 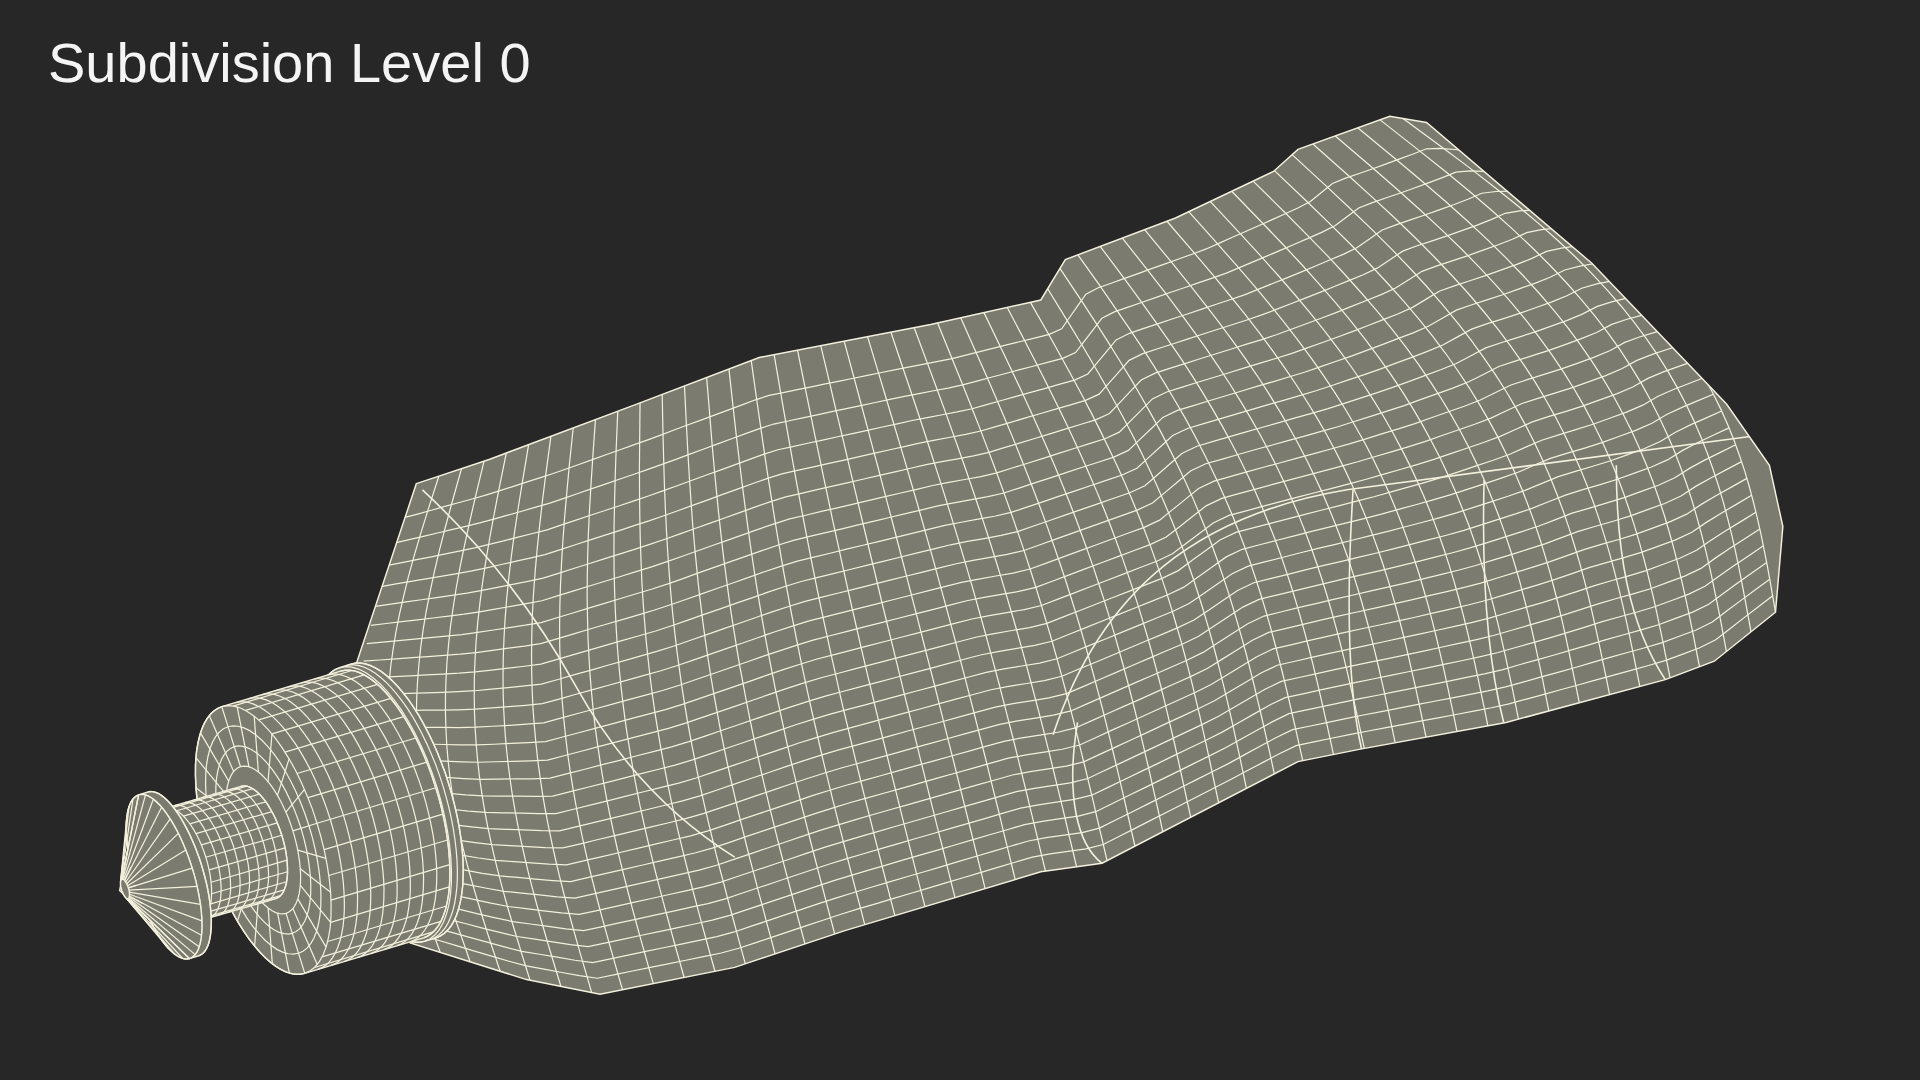 I want to click on subdivision-level-title: Subdivision Level 0, so click(x=289, y=63).